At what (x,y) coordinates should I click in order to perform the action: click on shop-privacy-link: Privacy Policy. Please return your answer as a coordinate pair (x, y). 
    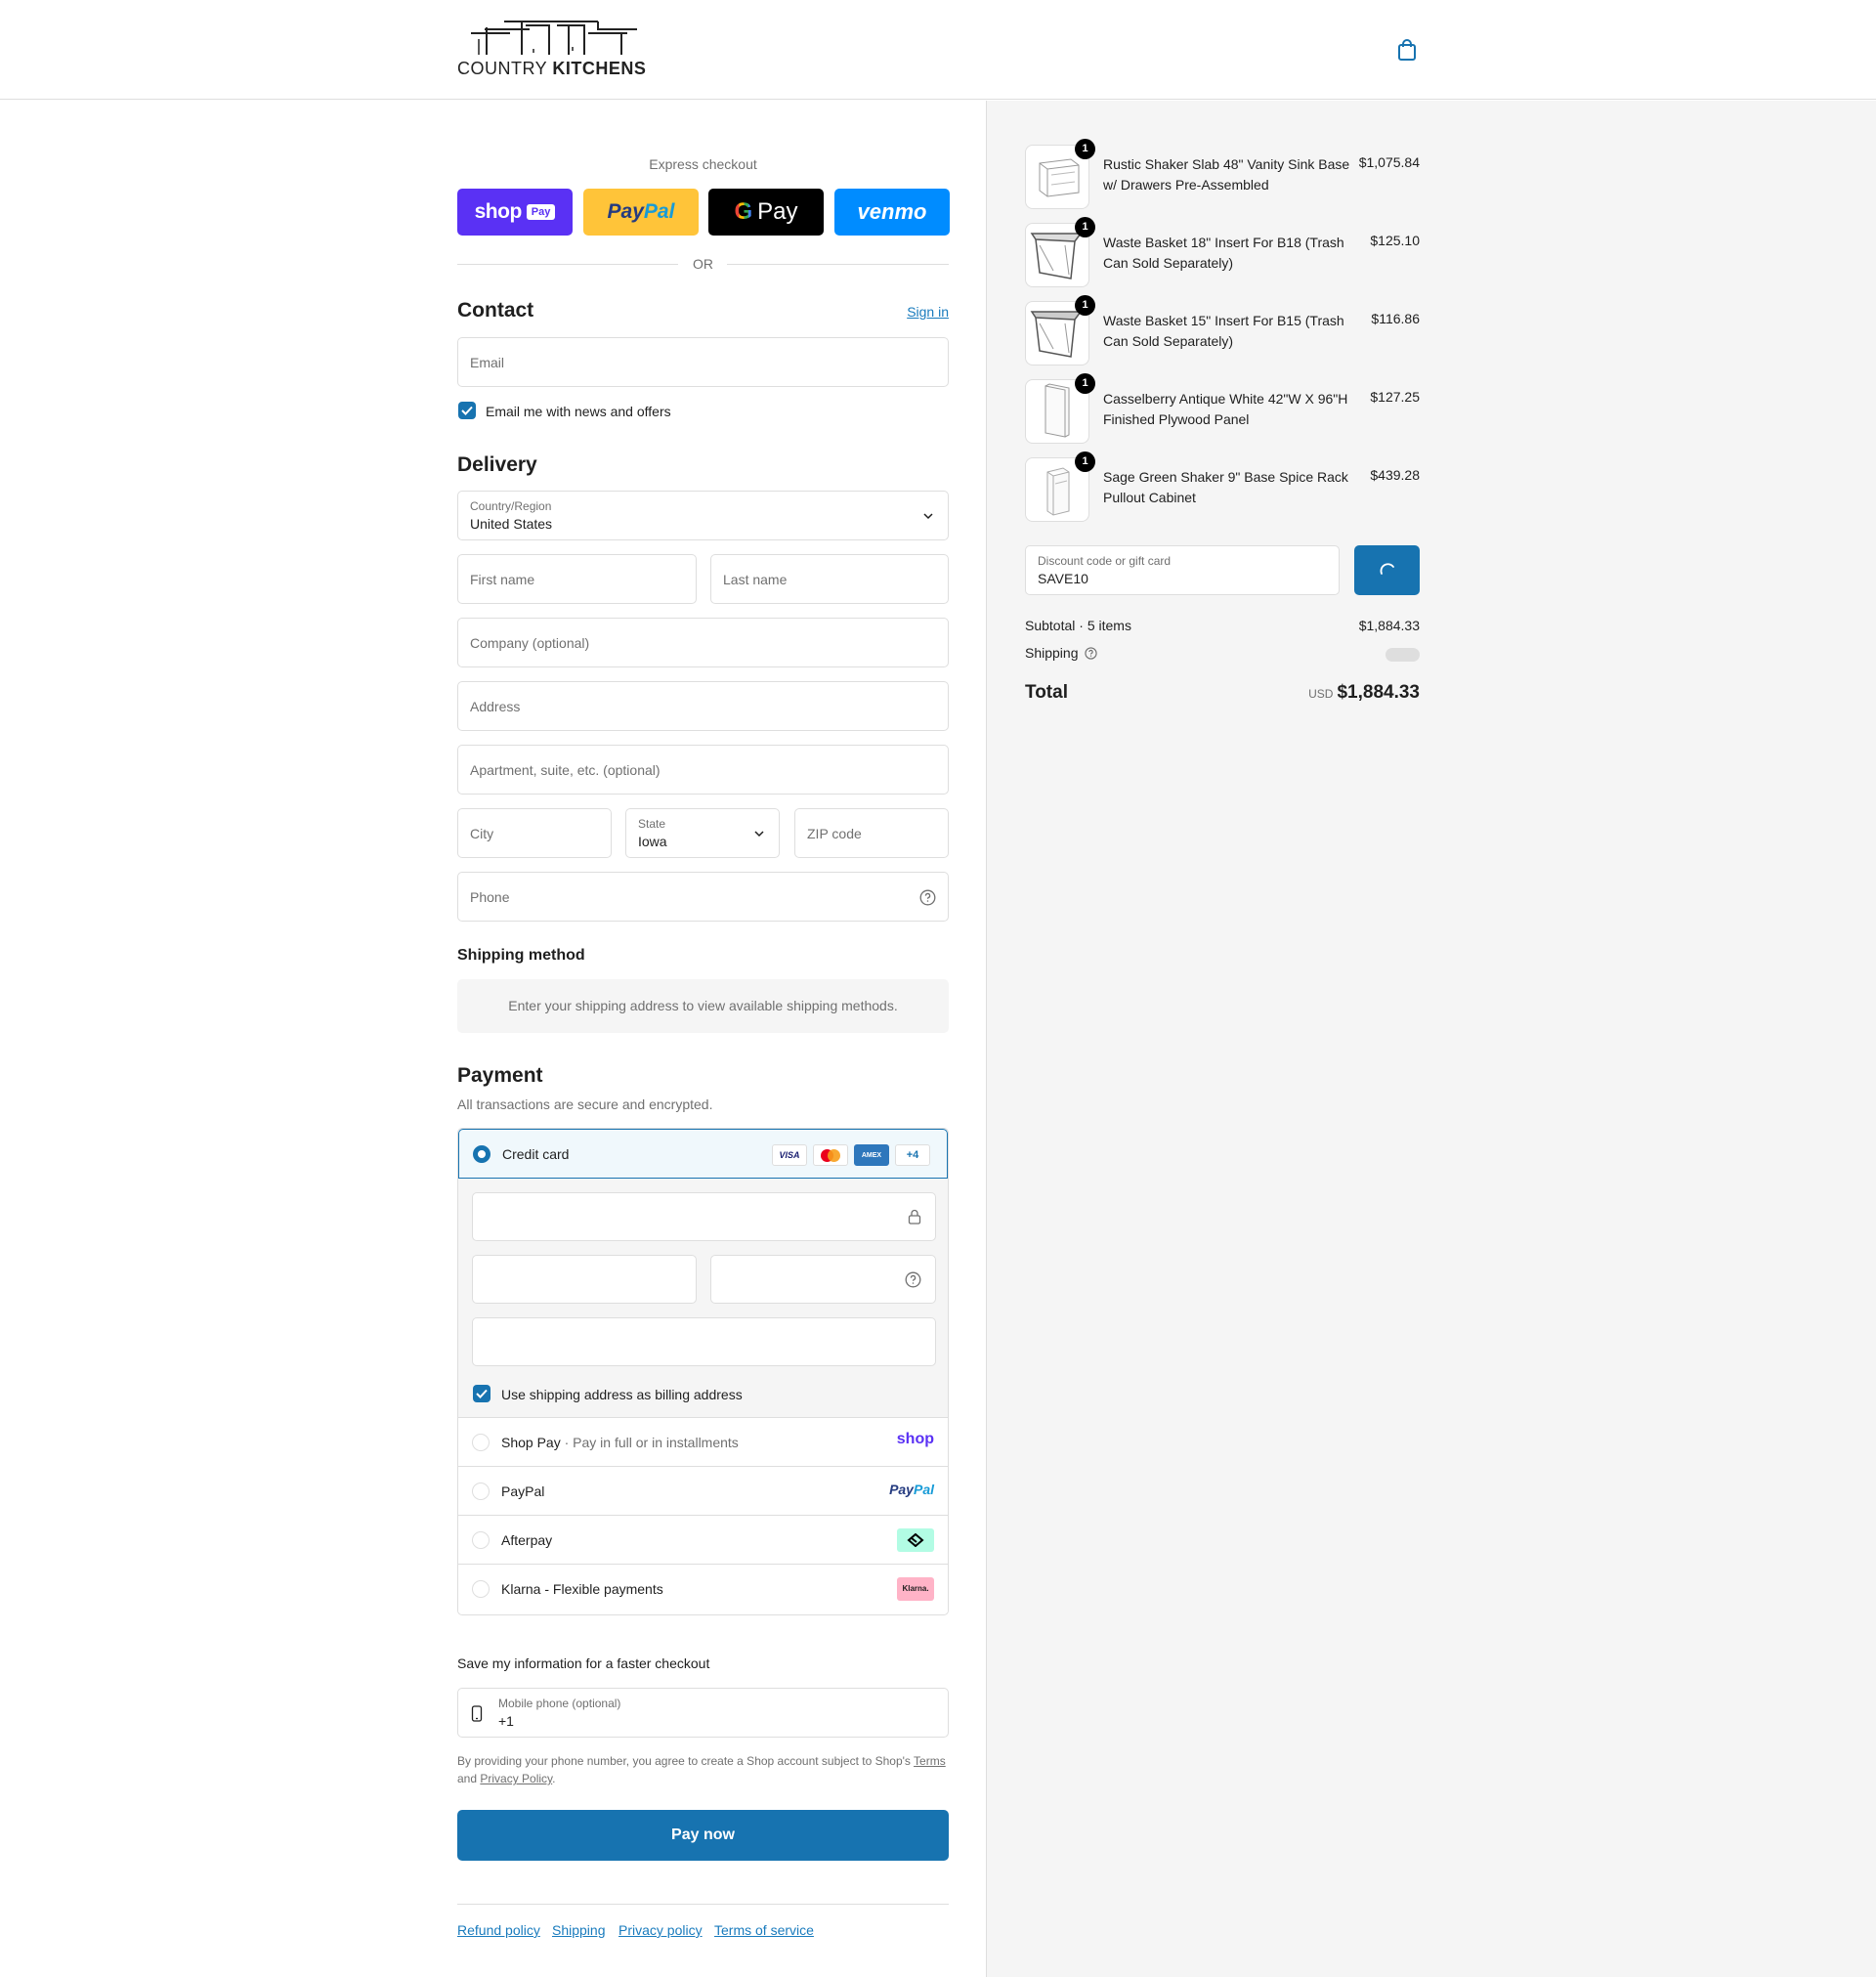
    Looking at the image, I should click on (516, 1778).